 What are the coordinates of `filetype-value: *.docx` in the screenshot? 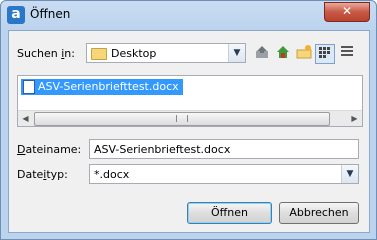 It's located at (112, 174).